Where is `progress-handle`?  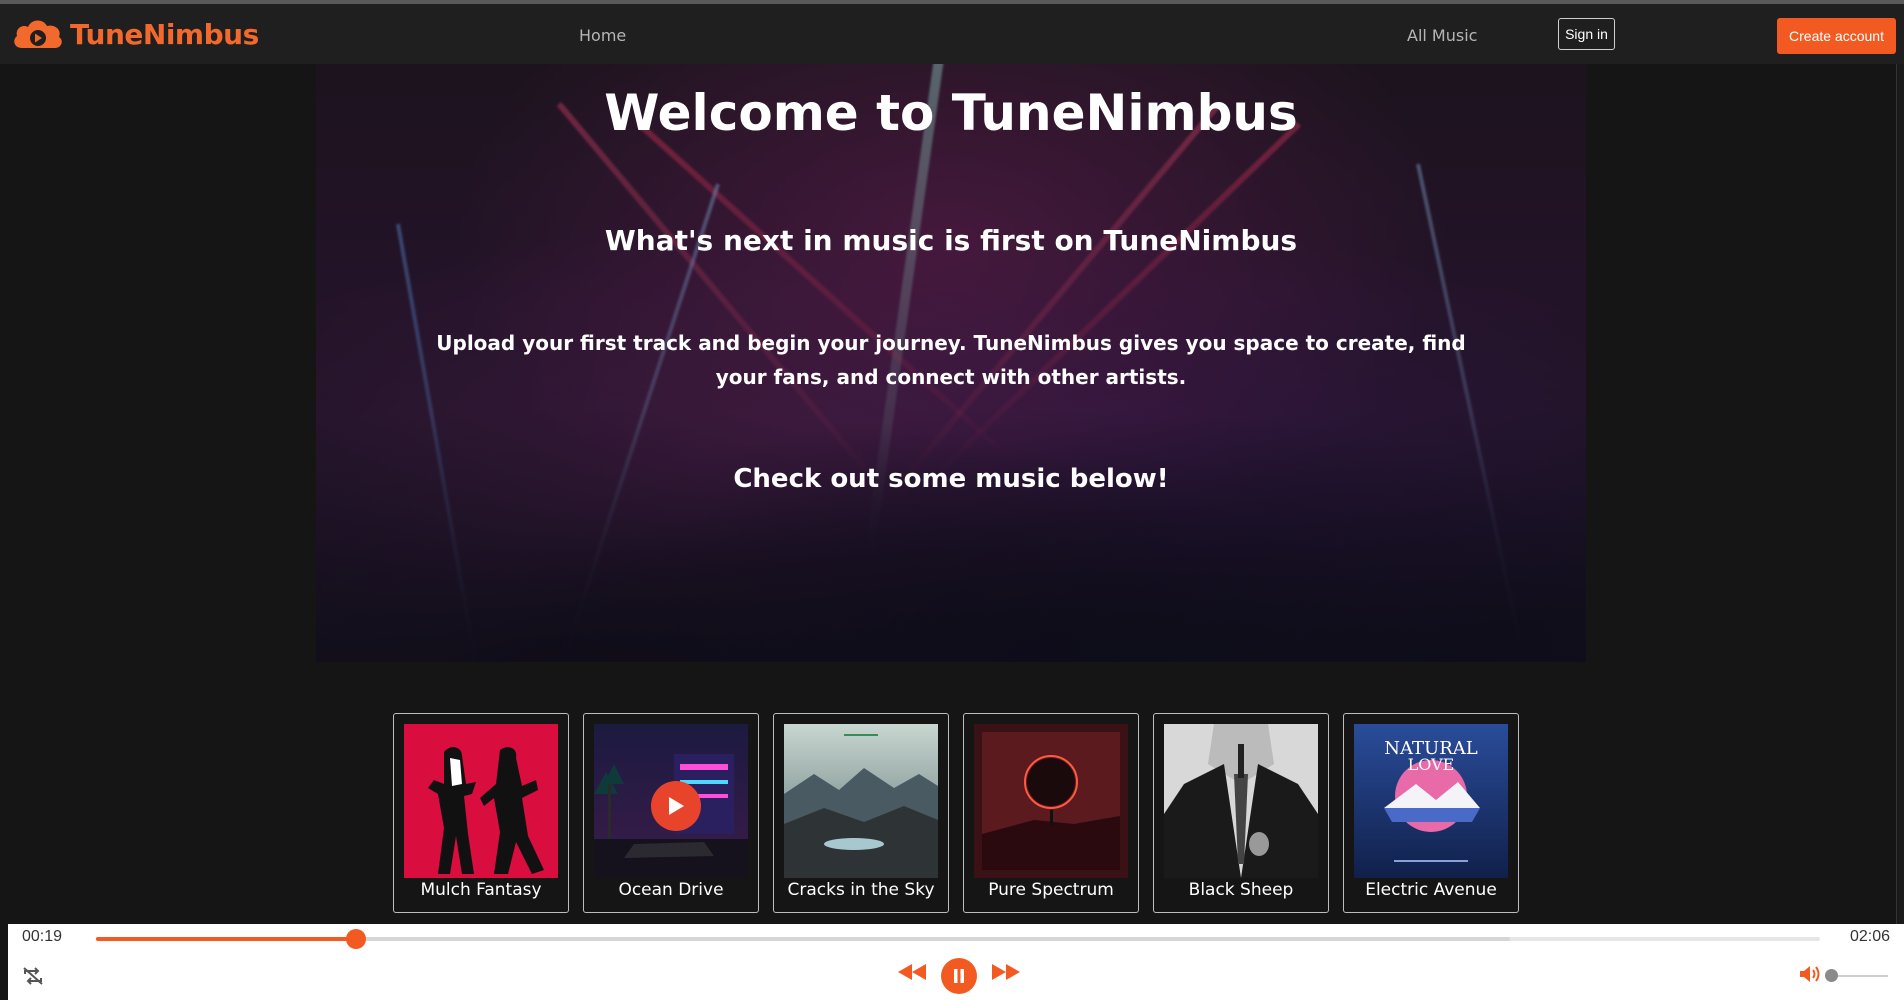 progress-handle is located at coordinates (356, 939).